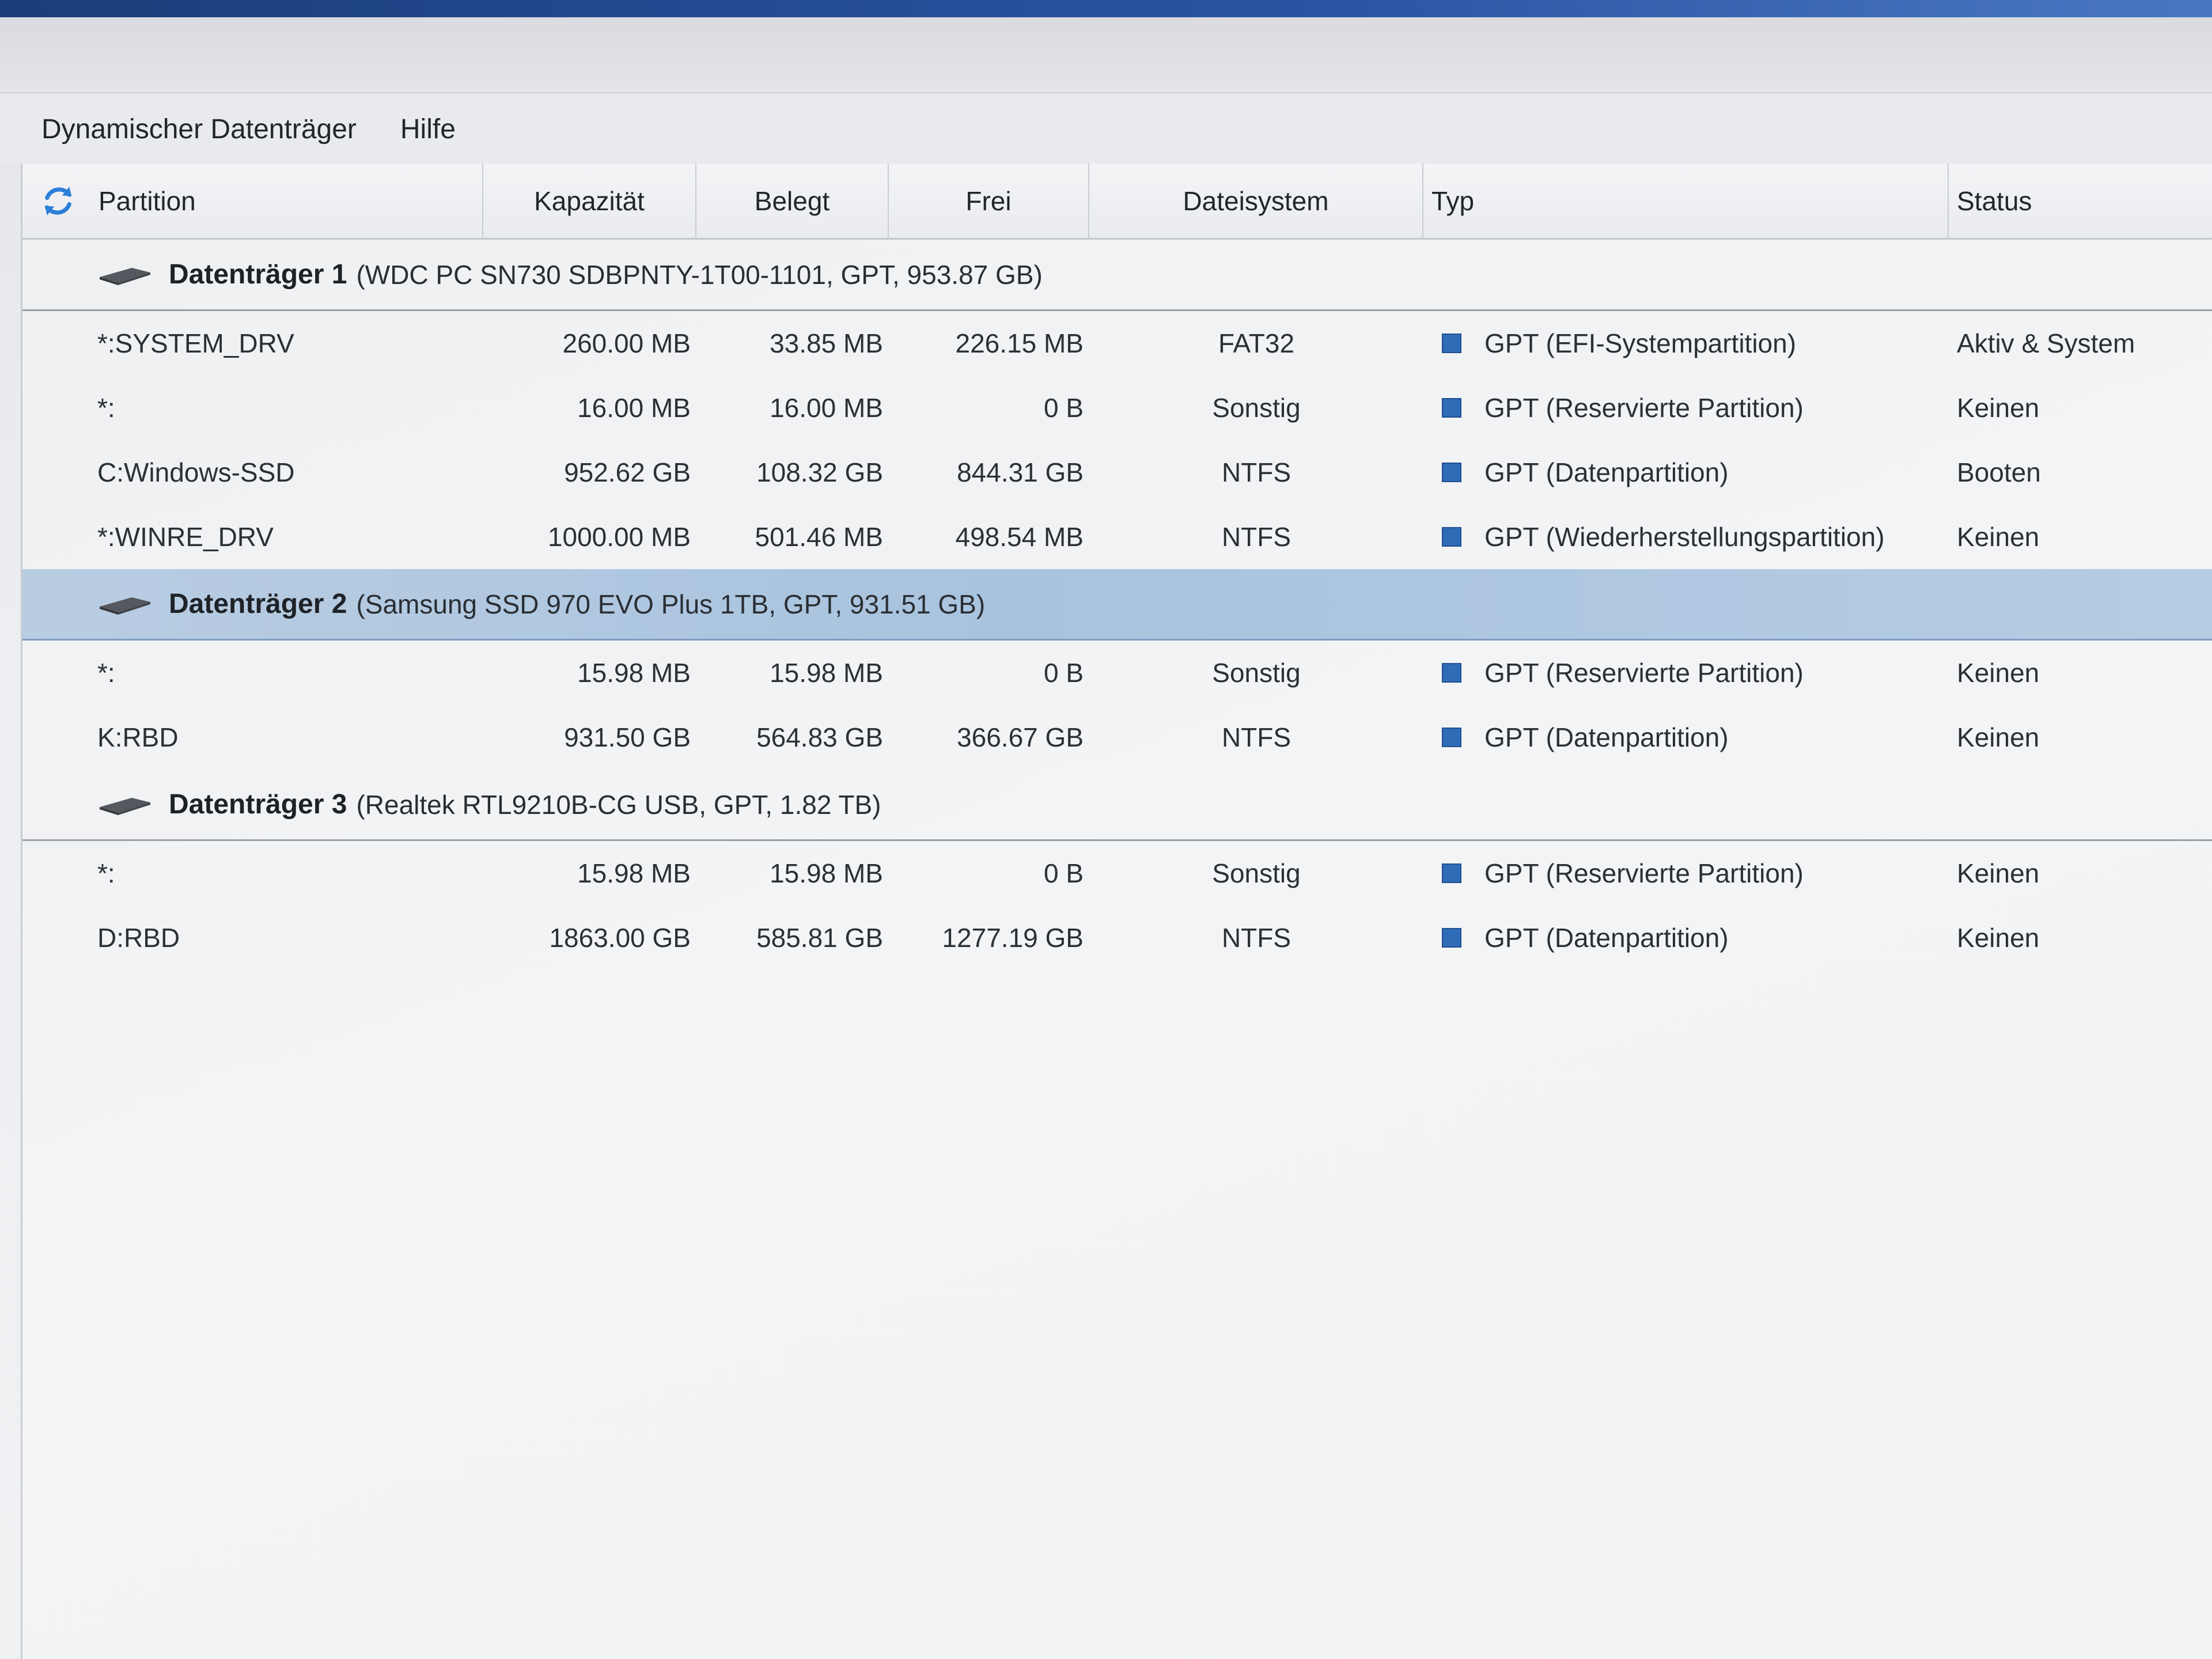  I want to click on partition-used: 15.98 MB, so click(826, 673).